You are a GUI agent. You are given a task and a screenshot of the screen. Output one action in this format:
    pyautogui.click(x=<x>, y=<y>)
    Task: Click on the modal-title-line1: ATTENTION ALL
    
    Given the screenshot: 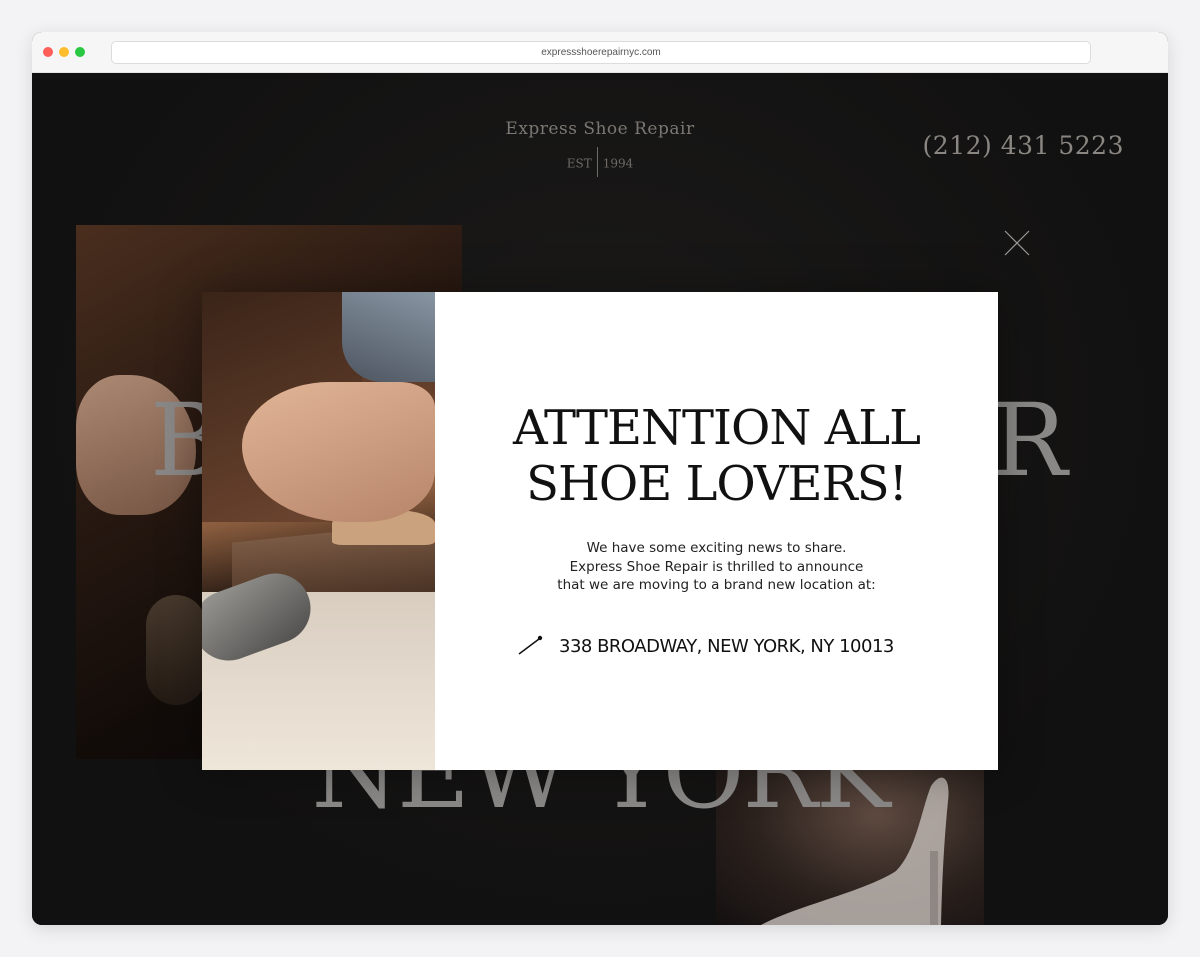 What is the action you would take?
    pyautogui.click(x=717, y=428)
    